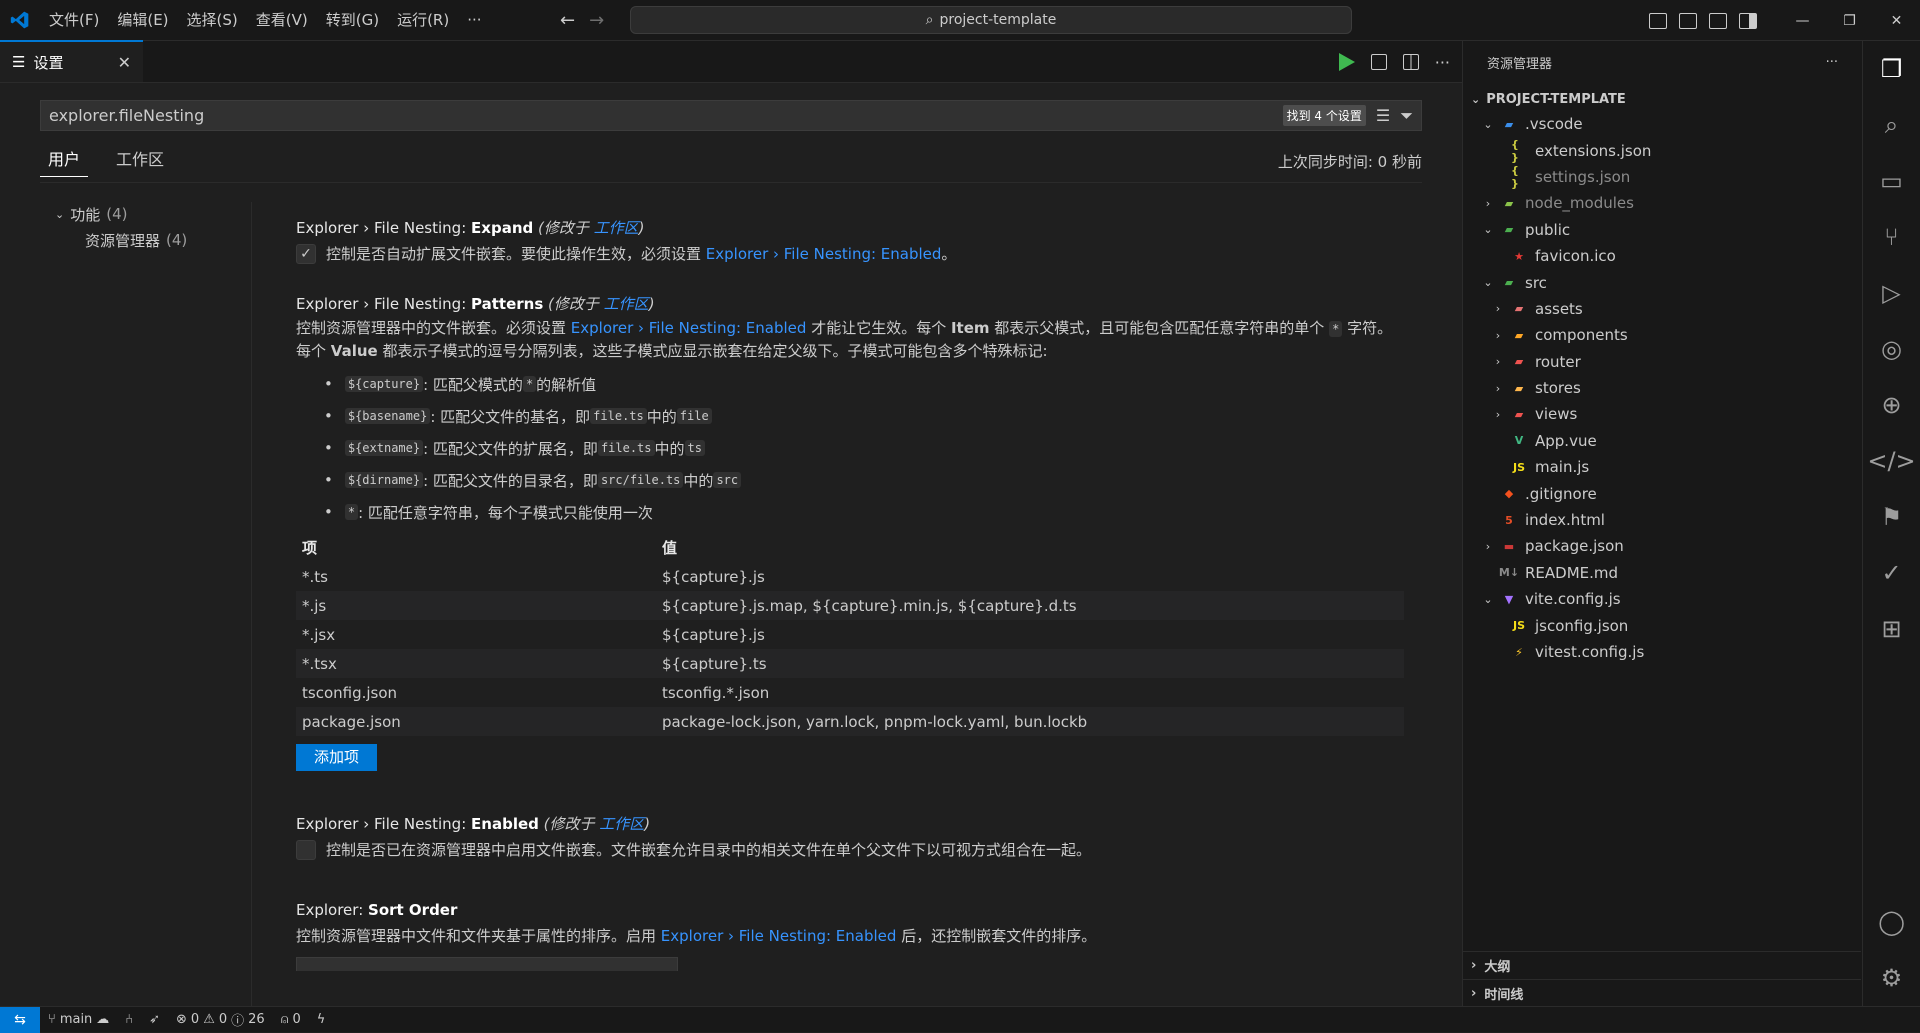 This screenshot has width=1920, height=1033. What do you see at coordinates (1662, 992) in the screenshot?
I see `timeline-section: ›时间线` at bounding box center [1662, 992].